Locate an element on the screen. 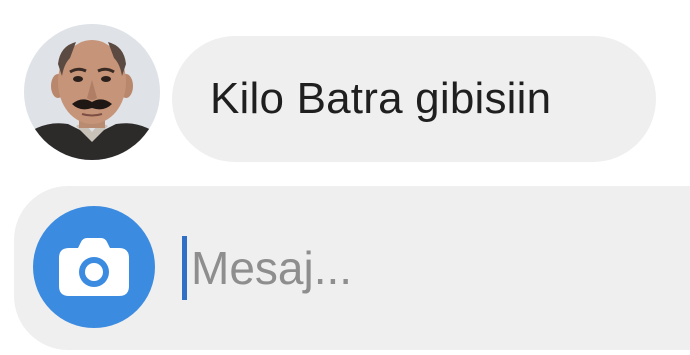 The width and height of the screenshot is (690, 355). message-text: Kilo Batra gibisiin is located at coordinates (381, 98).